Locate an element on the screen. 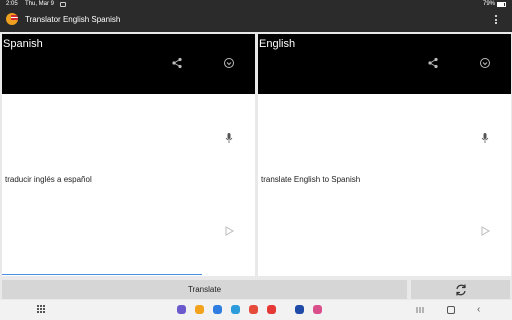  home-icon is located at coordinates (451, 310).